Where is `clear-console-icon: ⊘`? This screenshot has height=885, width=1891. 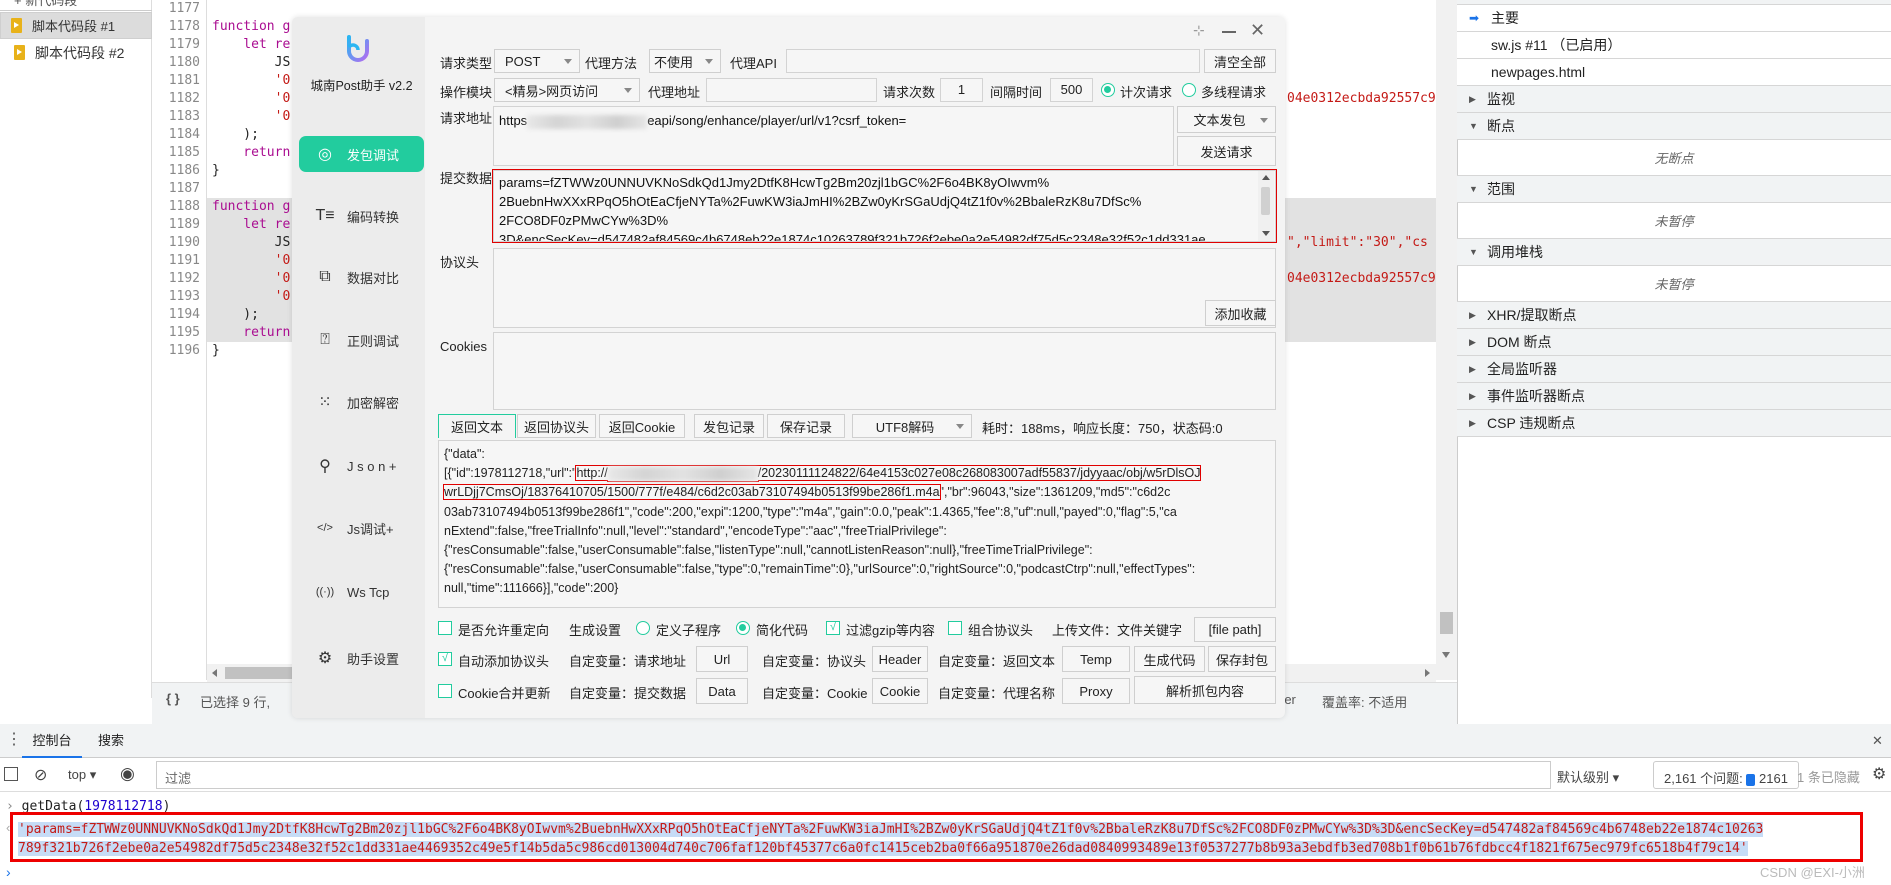 clear-console-icon: ⊘ is located at coordinates (40, 775).